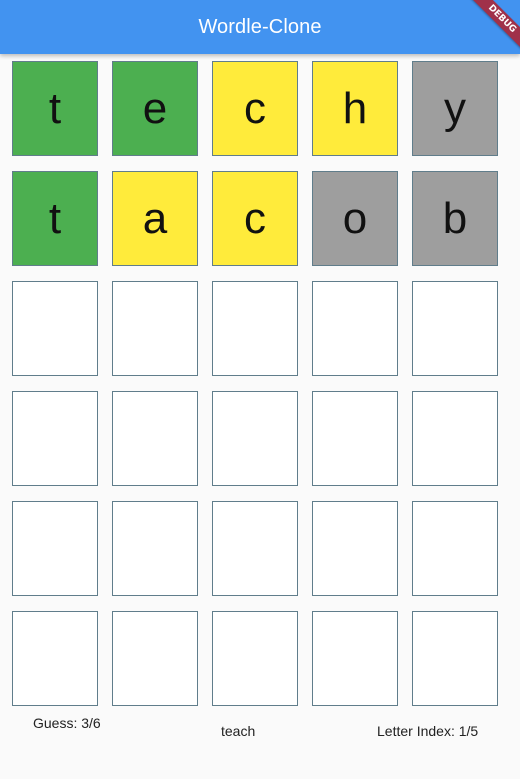 This screenshot has height=779, width=520. What do you see at coordinates (455, 658) in the screenshot?
I see `tile-r6-c5` at bounding box center [455, 658].